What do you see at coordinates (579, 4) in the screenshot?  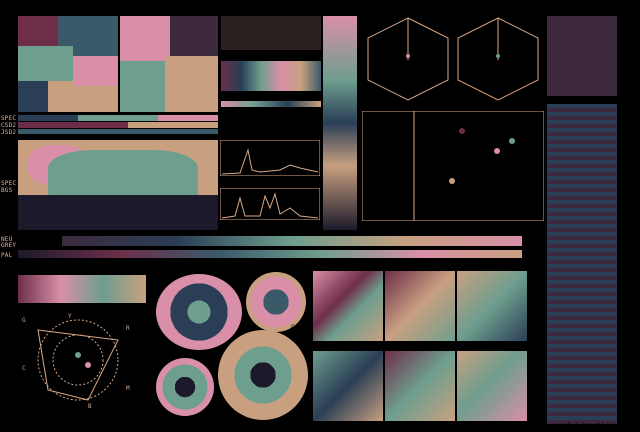 I see `colour-difference-label: Colour difference: CAM16UCS` at bounding box center [579, 4].